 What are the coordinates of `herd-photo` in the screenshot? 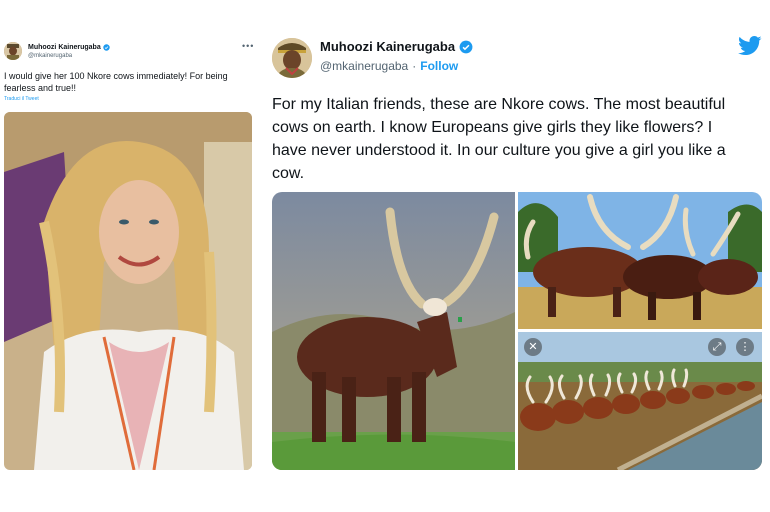 It's located at (640, 260).